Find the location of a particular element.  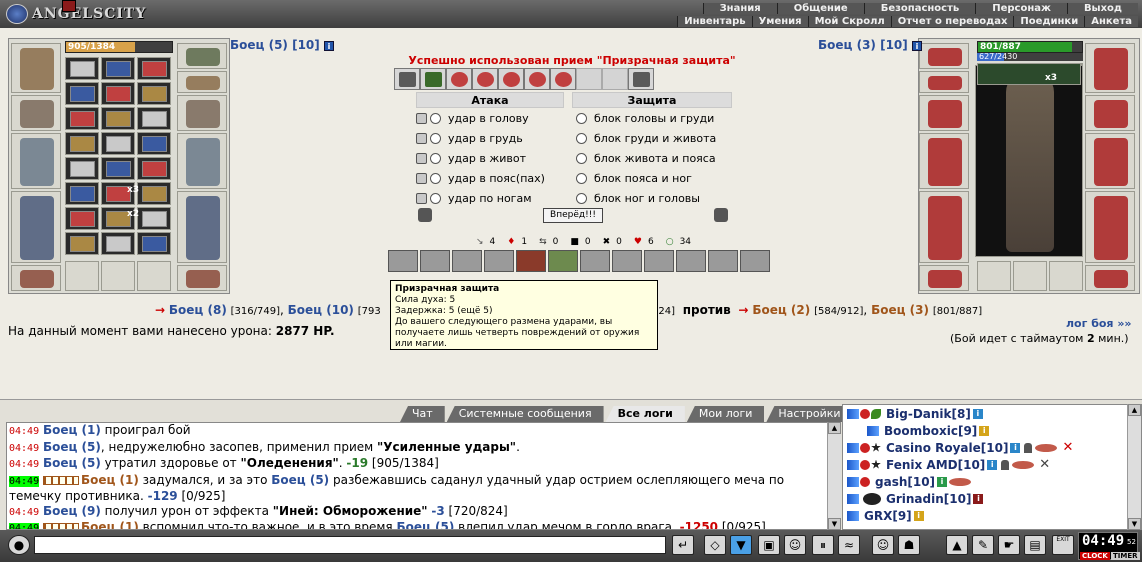

armor-slot is located at coordinates (1110, 227).